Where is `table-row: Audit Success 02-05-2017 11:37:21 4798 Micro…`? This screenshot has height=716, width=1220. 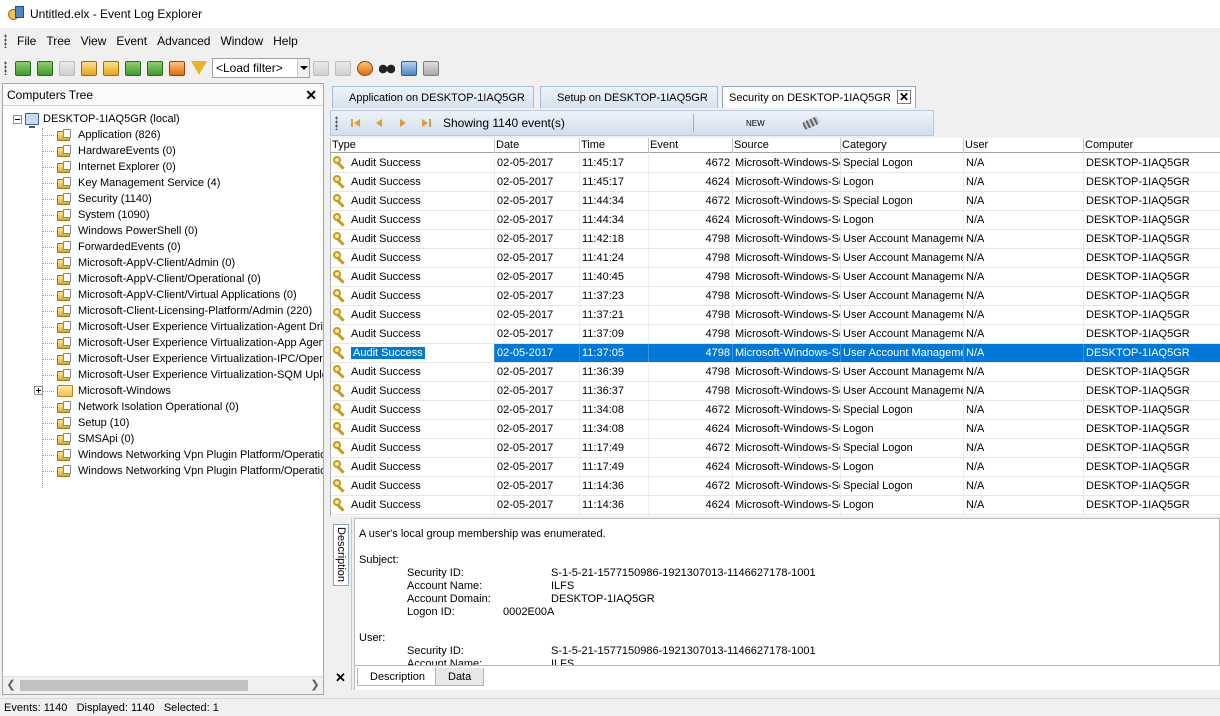 table-row: Audit Success 02-05-2017 11:37:21 4798 Micro… is located at coordinates (775, 315).